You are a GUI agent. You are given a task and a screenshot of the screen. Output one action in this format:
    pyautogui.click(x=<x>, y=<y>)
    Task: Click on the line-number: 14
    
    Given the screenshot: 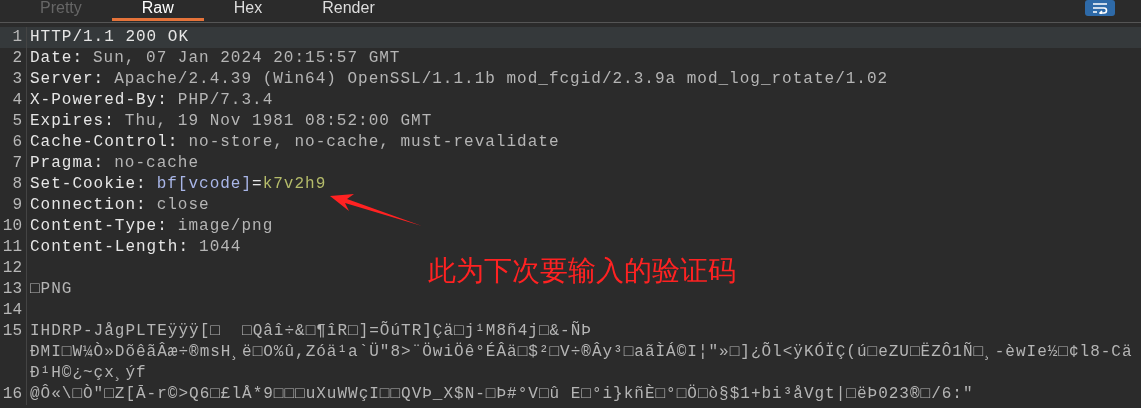 What is the action you would take?
    pyautogui.click(x=13, y=310)
    